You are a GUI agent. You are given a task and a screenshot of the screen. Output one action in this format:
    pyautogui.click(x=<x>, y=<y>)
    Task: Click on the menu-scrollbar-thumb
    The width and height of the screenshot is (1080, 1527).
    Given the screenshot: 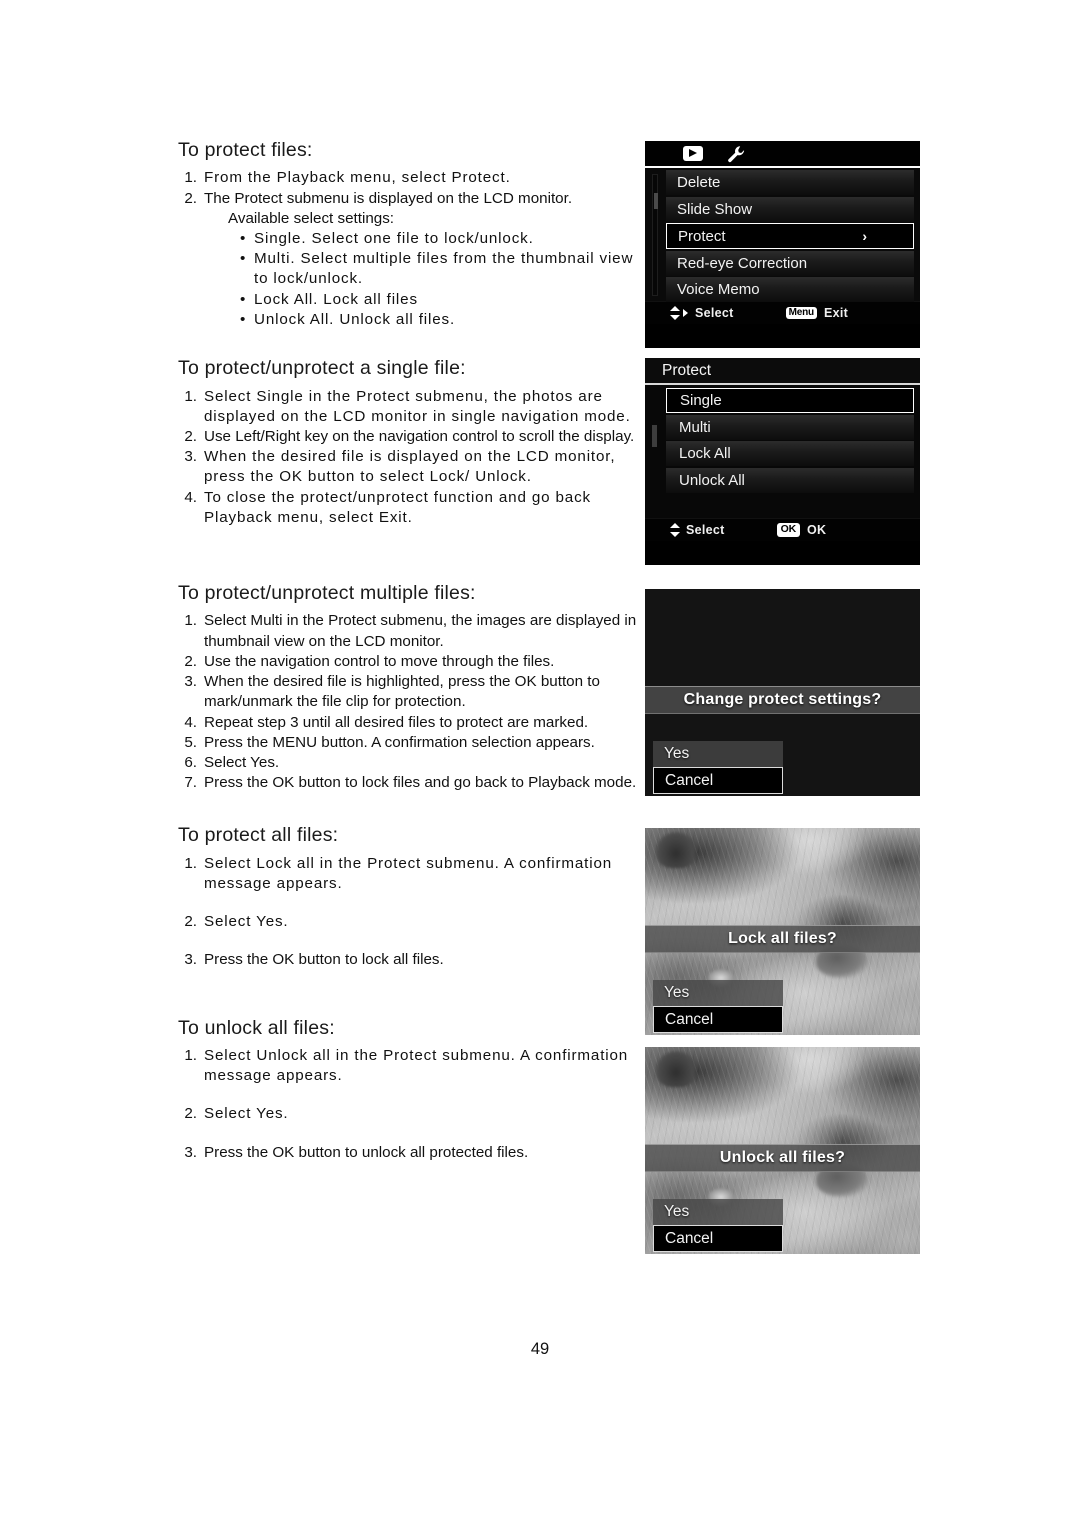 What is the action you would take?
    pyautogui.click(x=656, y=201)
    